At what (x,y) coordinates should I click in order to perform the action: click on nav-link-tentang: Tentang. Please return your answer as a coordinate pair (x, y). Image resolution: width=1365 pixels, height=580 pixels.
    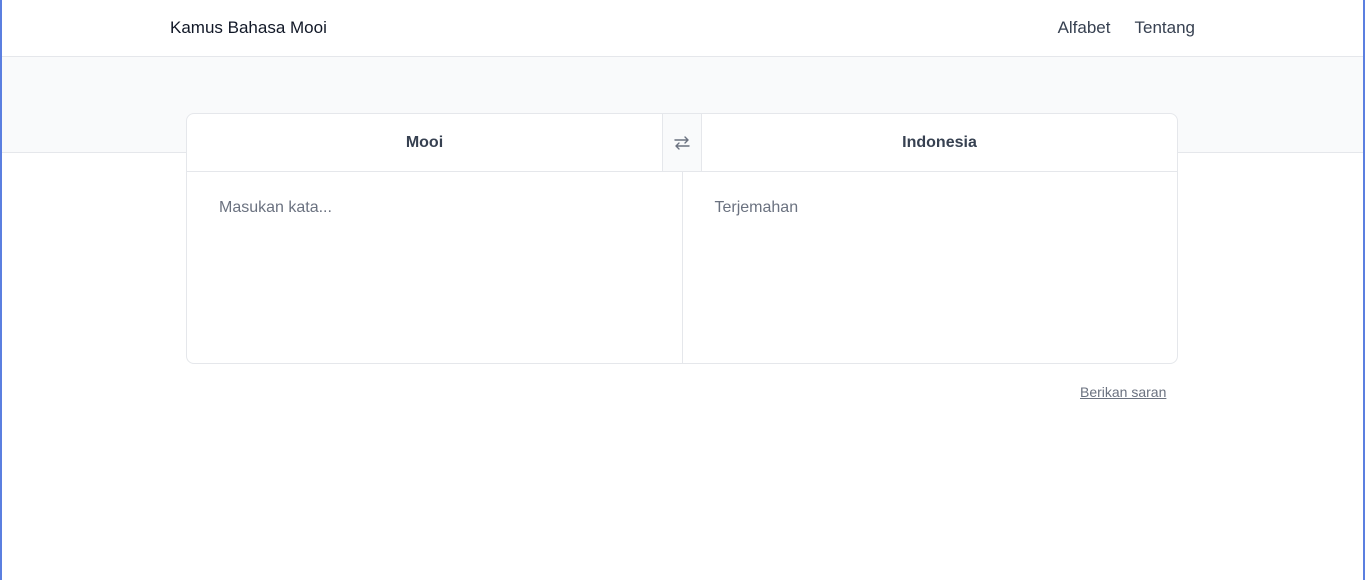
    Looking at the image, I should click on (1165, 28).